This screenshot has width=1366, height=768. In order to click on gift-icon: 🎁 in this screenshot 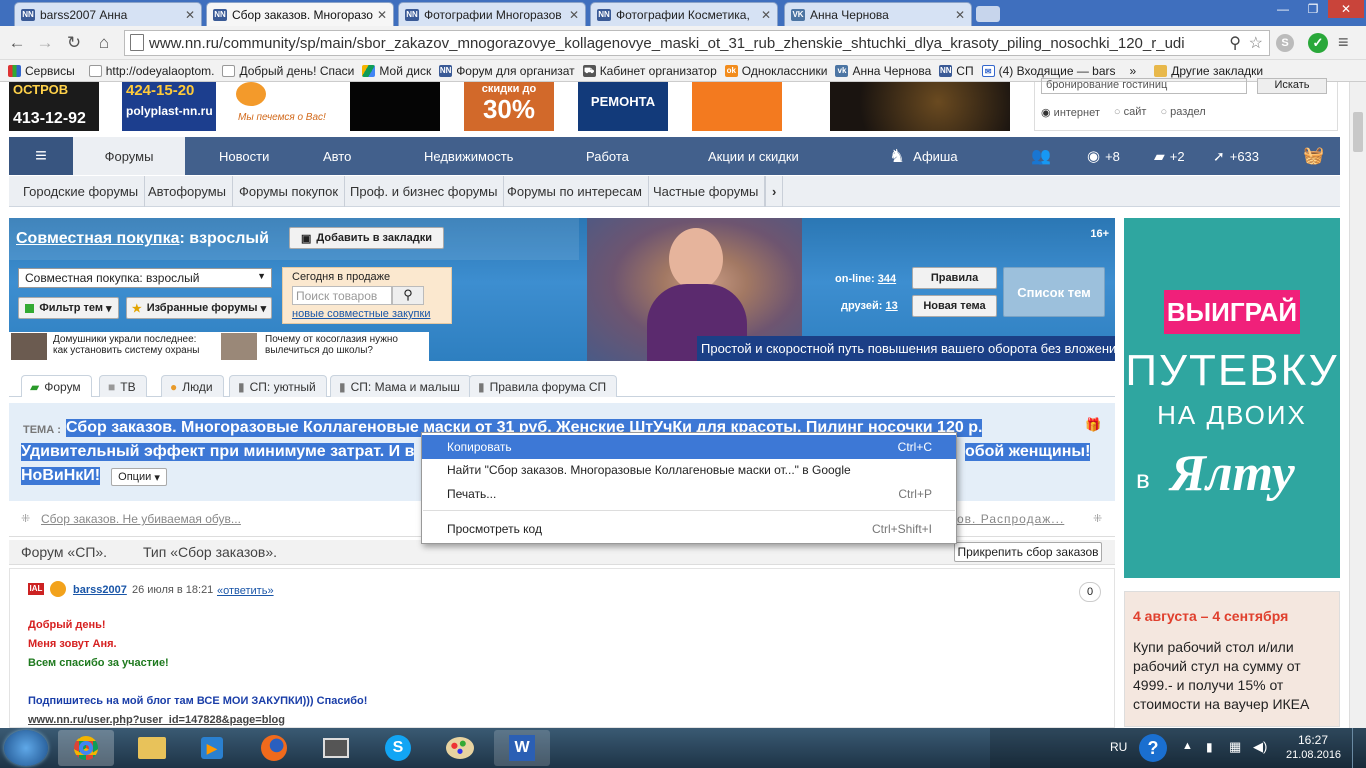, I will do `click(1093, 425)`.